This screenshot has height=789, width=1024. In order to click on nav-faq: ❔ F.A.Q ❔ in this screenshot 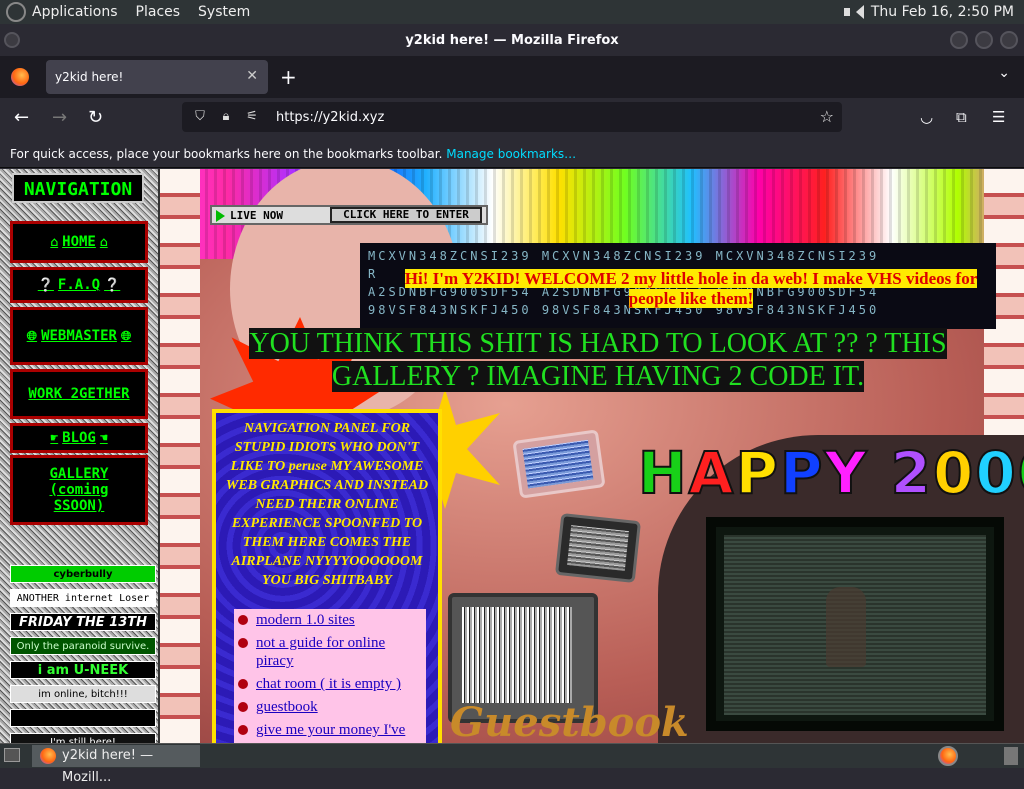, I will do `click(79, 285)`.